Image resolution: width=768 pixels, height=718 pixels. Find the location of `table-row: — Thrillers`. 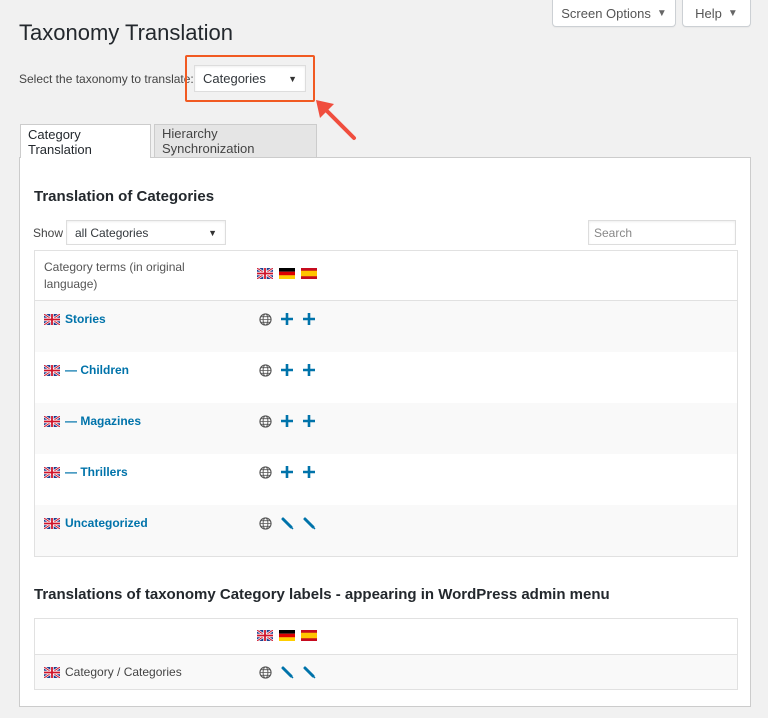

table-row: — Thrillers is located at coordinates (386, 479).